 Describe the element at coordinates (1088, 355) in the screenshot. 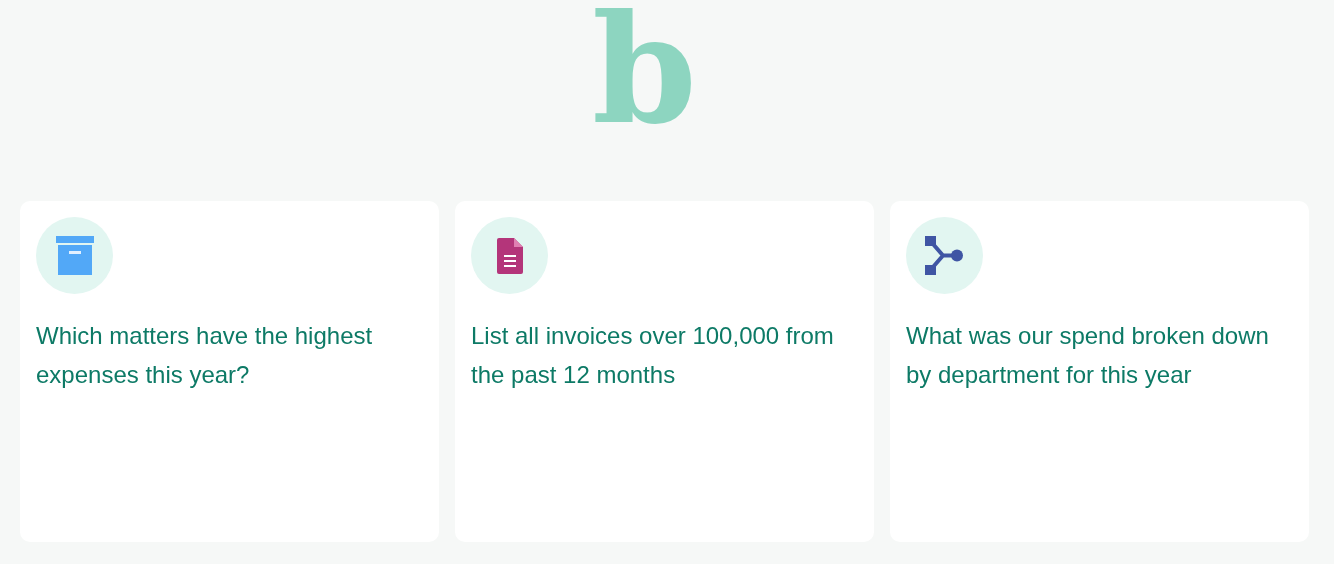

I see `suggestion-text: What was our spend broken down by department for this year` at that location.